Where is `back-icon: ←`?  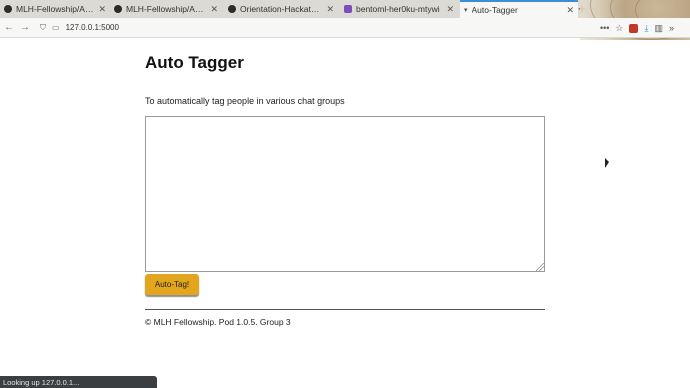 back-icon: ← is located at coordinates (9, 28).